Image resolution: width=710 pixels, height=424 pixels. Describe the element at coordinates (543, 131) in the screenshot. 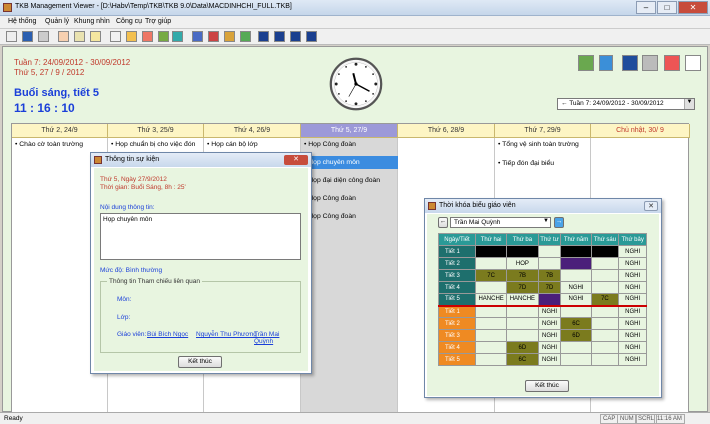

I see `day-header: Thứ 7, 29/9` at that location.